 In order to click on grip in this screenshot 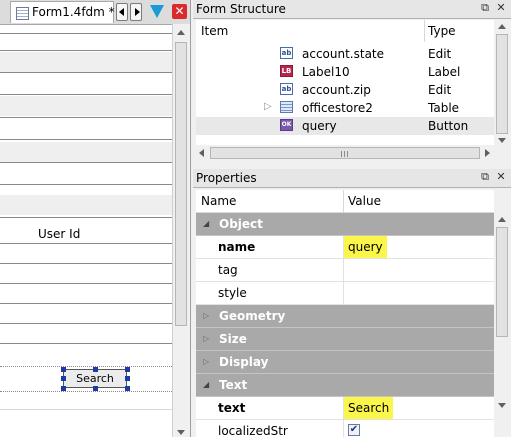, I will do `click(341, 154)`.